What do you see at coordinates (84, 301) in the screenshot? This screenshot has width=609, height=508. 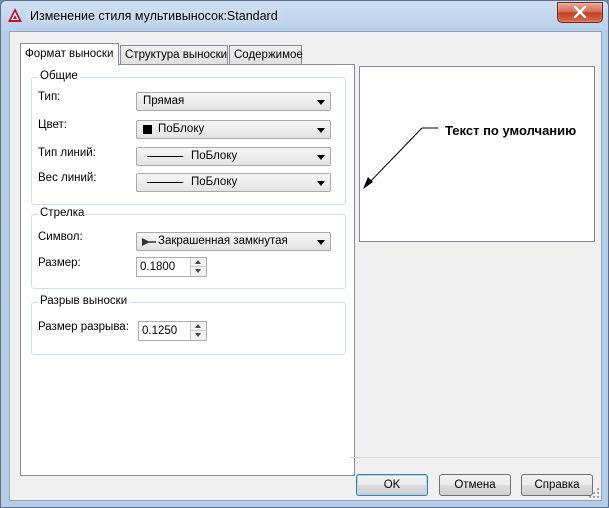 I see `group-leader-break-title: Разрыв выноски` at bounding box center [84, 301].